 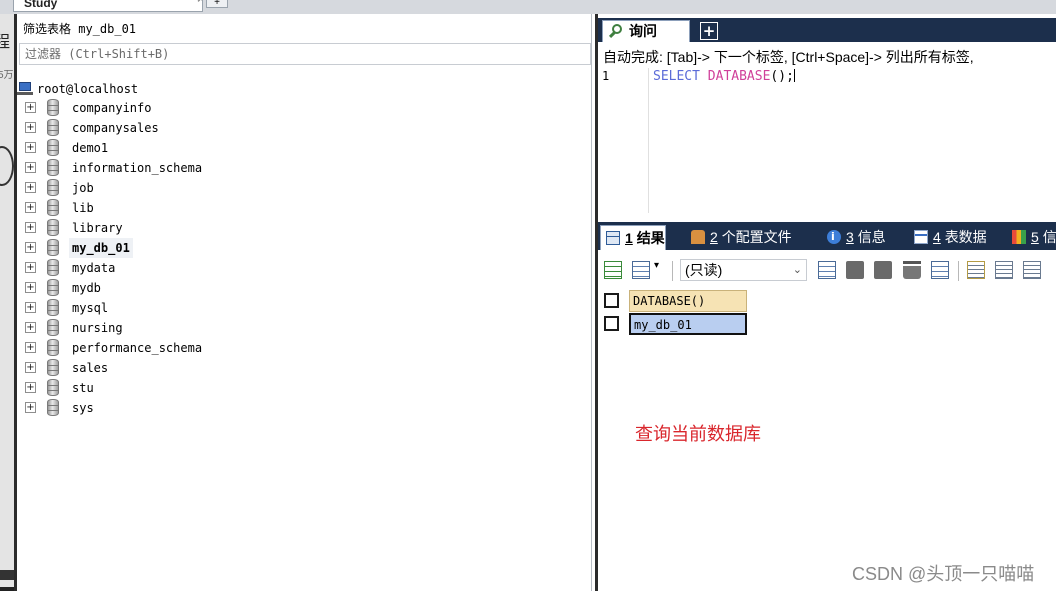 What do you see at coordinates (217, 188) in the screenshot?
I see `database-node: + job` at bounding box center [217, 188].